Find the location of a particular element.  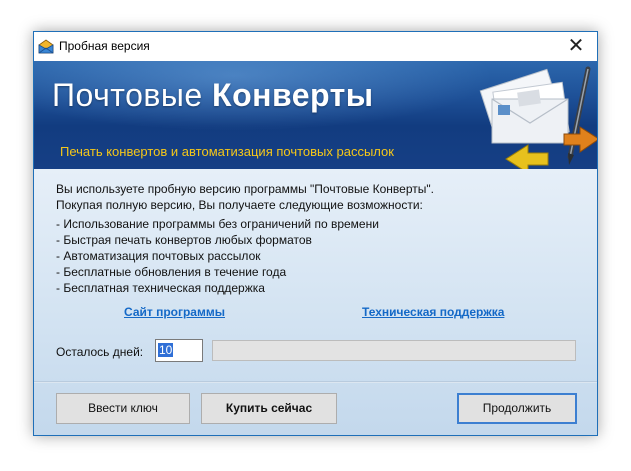

divider is located at coordinates (315, 382).